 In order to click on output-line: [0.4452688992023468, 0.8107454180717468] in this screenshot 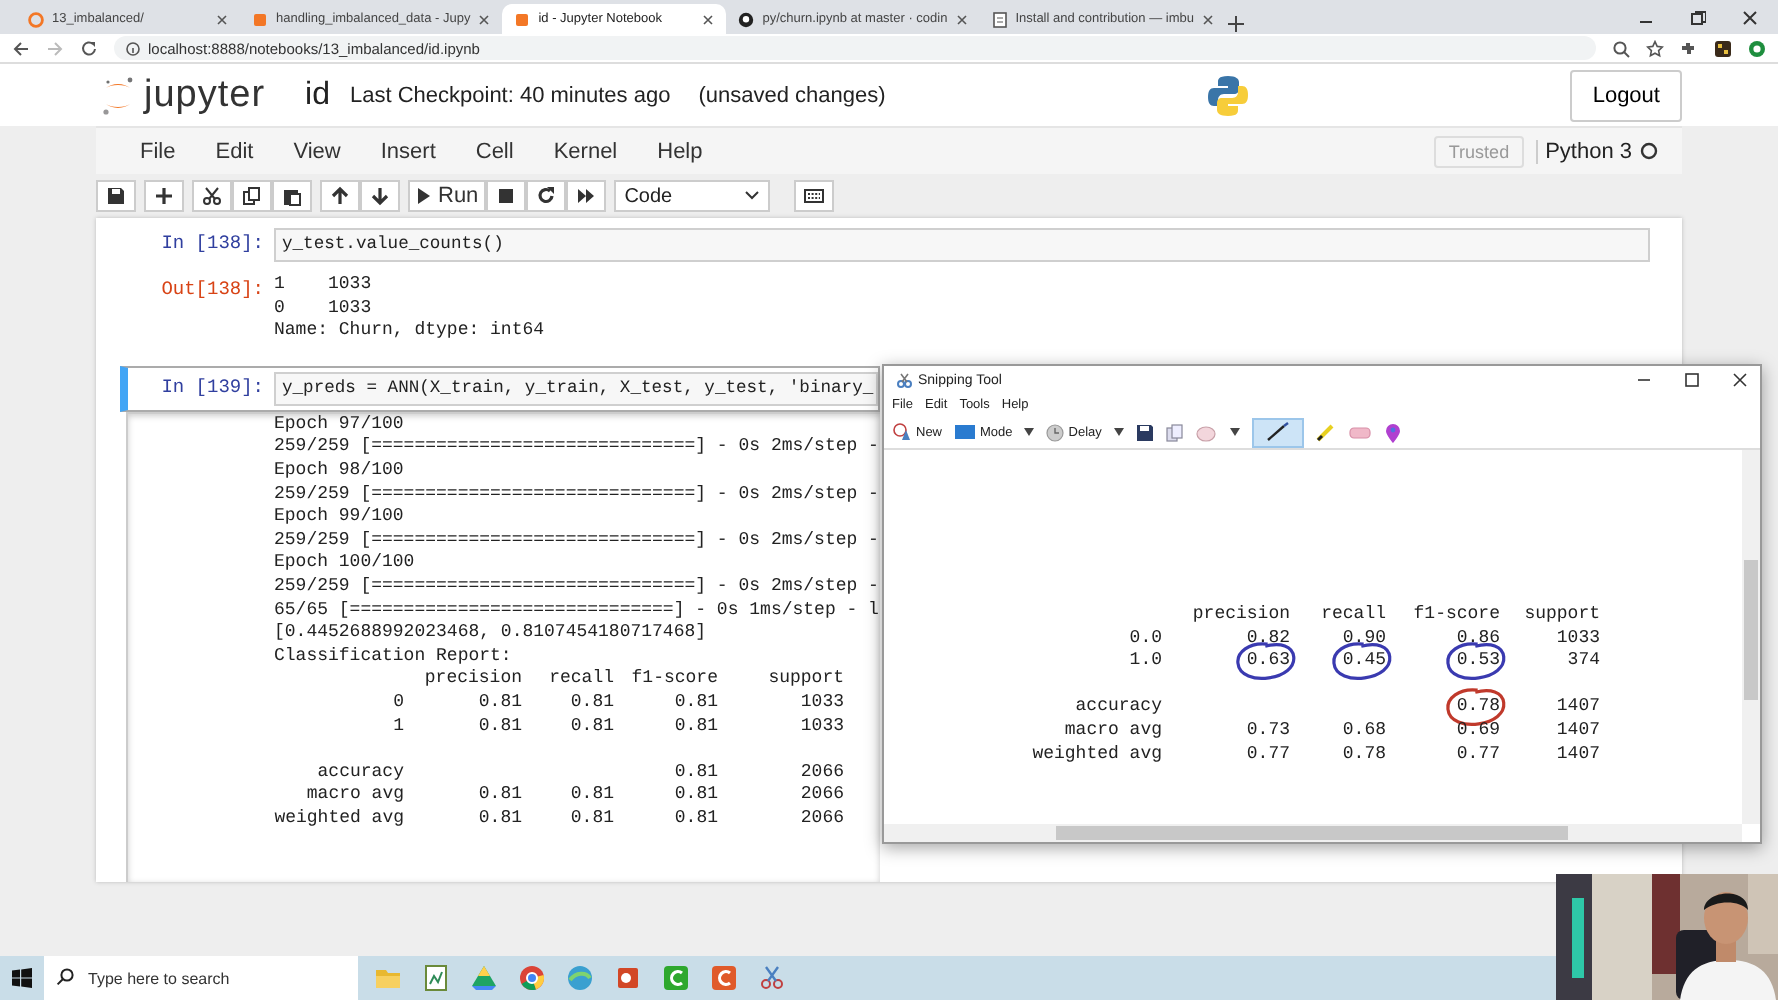, I will do `click(490, 634)`.